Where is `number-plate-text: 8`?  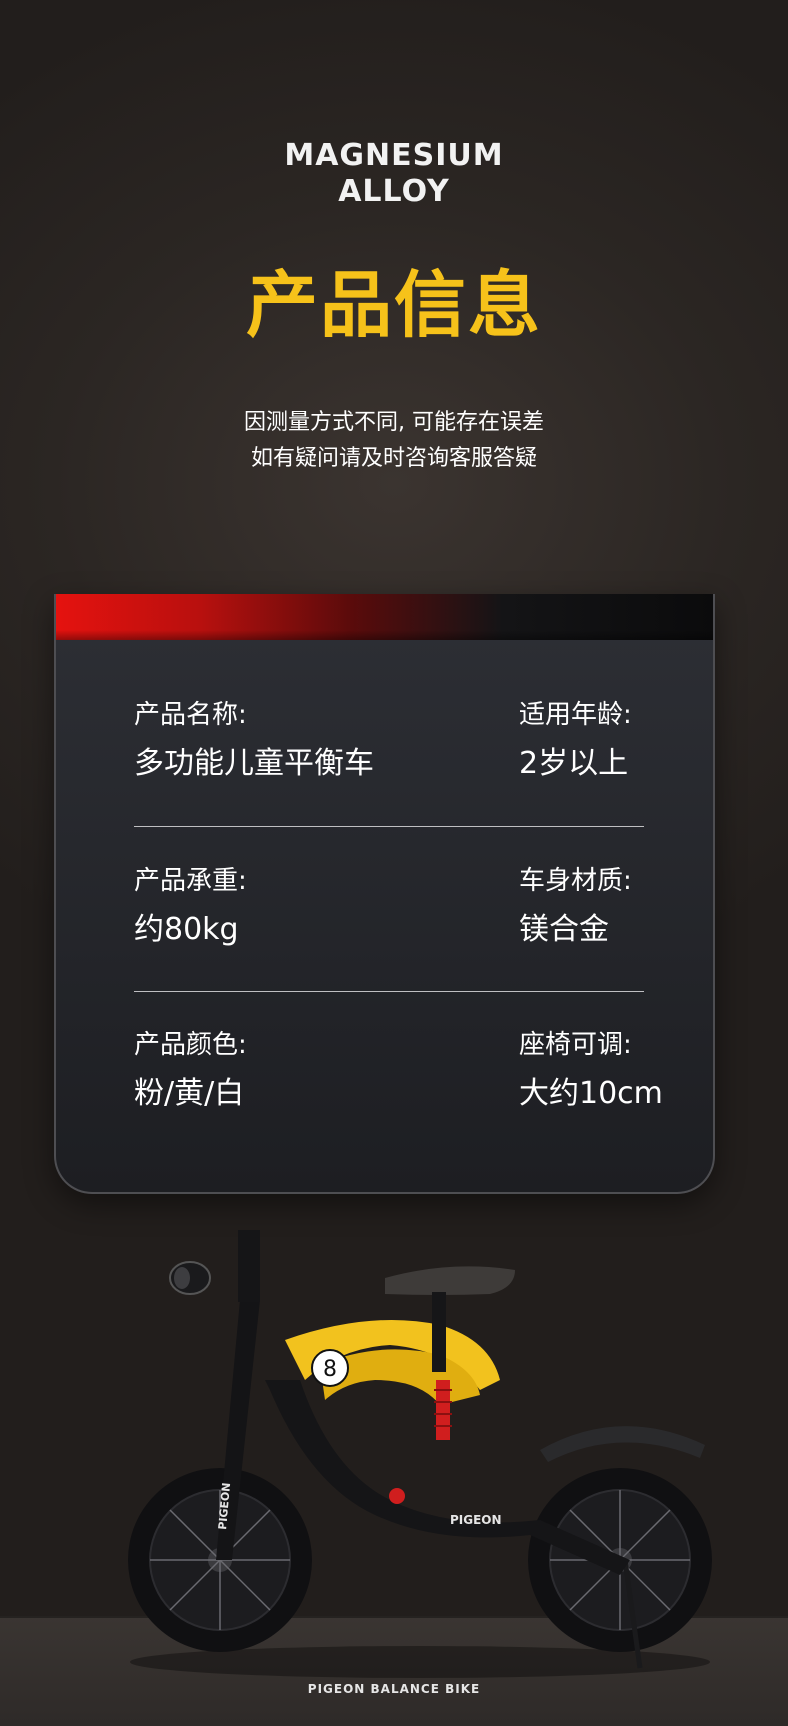 number-plate-text: 8 is located at coordinates (330, 1369).